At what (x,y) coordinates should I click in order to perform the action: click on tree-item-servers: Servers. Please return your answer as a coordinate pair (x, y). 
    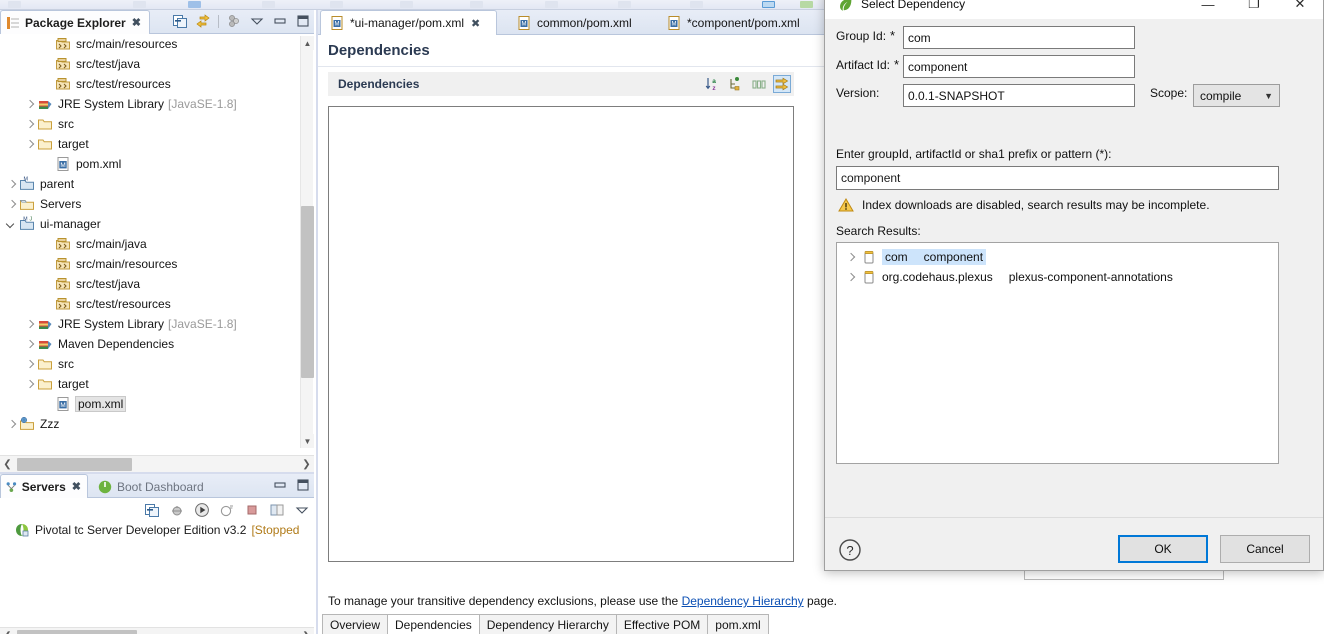
    Looking at the image, I should click on (157, 204).